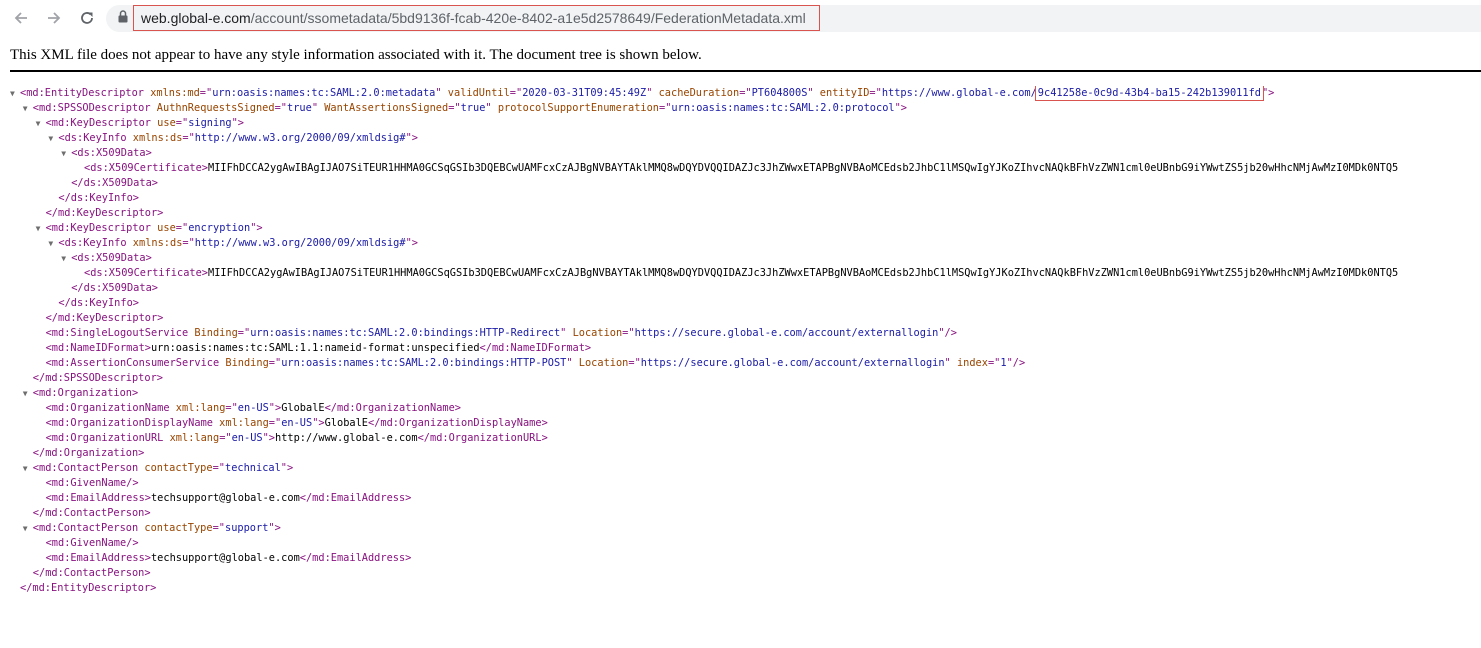 Image resolution: width=1481 pixels, height=648 pixels. I want to click on xml-token: technical, so click(253, 468).